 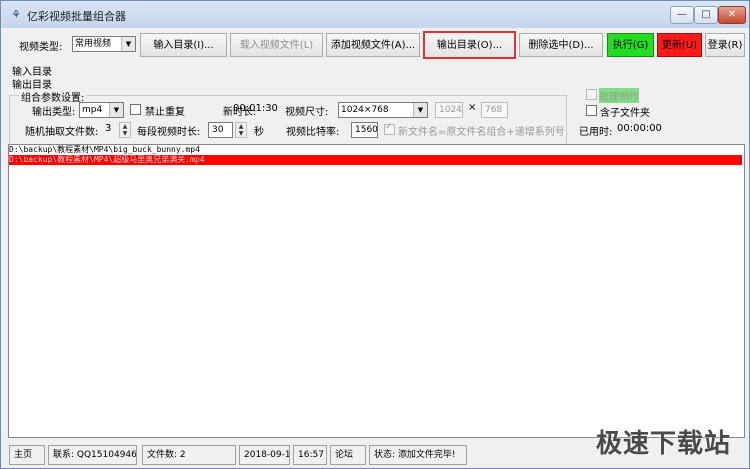 What do you see at coordinates (54, 112) in the screenshot?
I see `output-type-label: 输出类型:` at bounding box center [54, 112].